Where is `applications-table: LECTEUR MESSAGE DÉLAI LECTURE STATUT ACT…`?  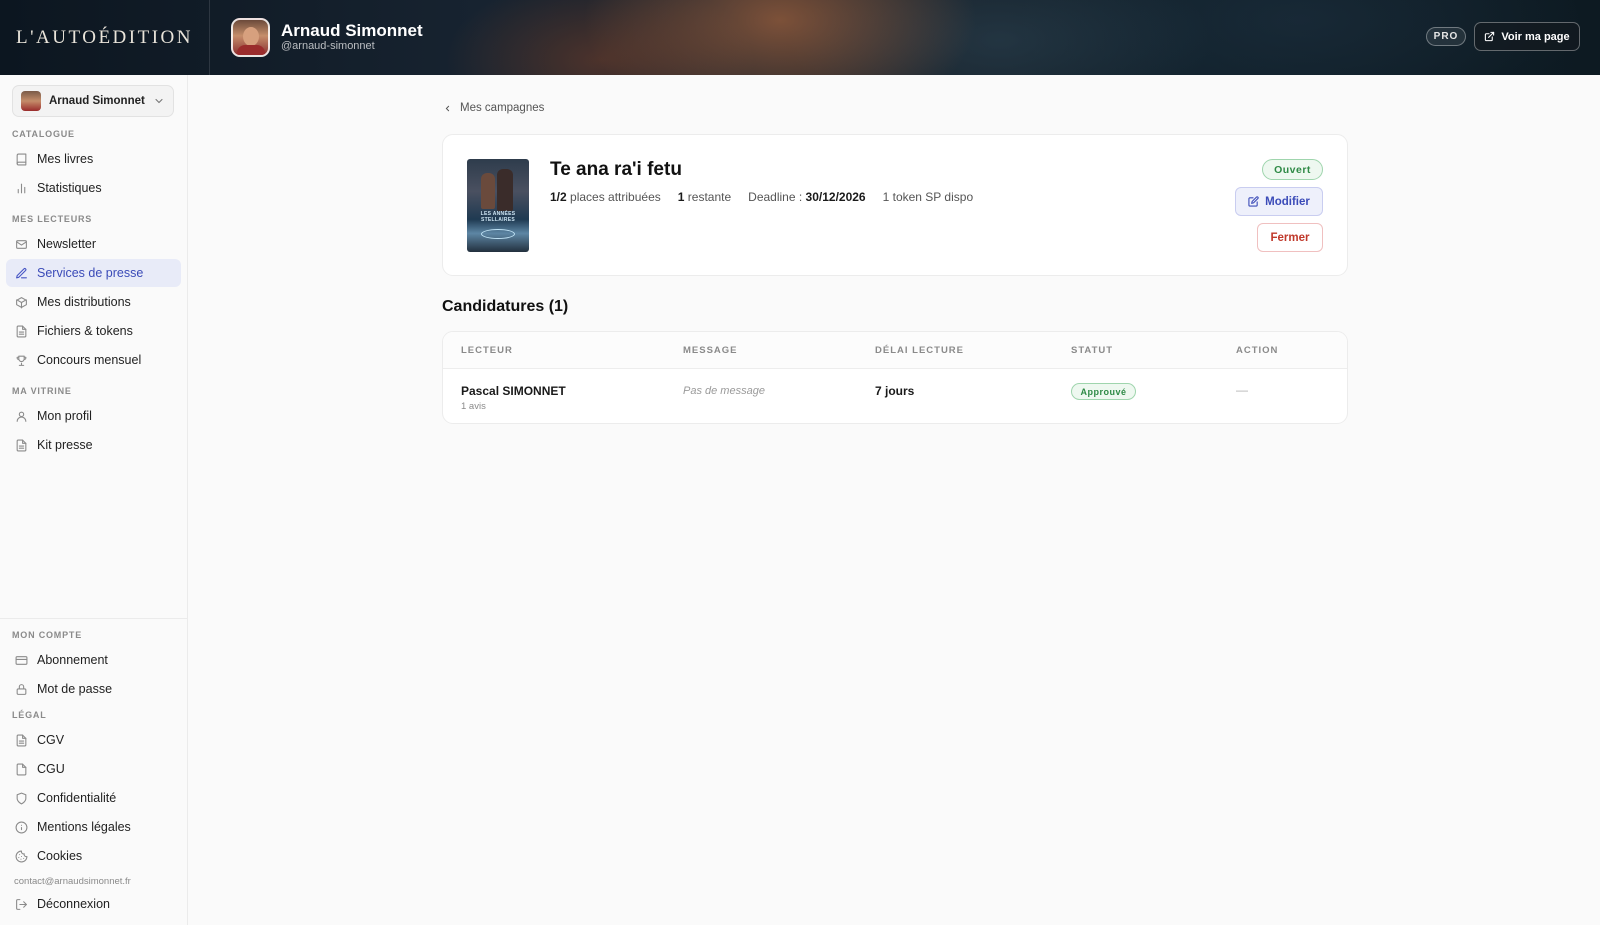
applications-table: LECTEUR MESSAGE DÉLAI LECTURE STATUT ACT… is located at coordinates (895, 377).